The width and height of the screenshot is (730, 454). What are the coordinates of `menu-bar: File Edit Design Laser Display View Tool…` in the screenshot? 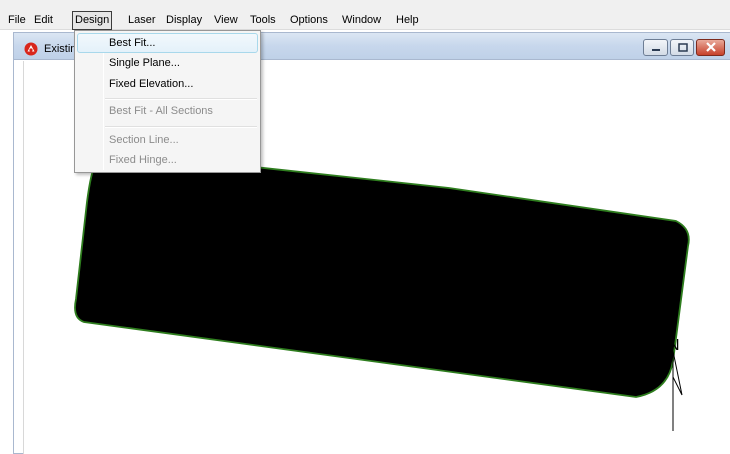 It's located at (365, 15).